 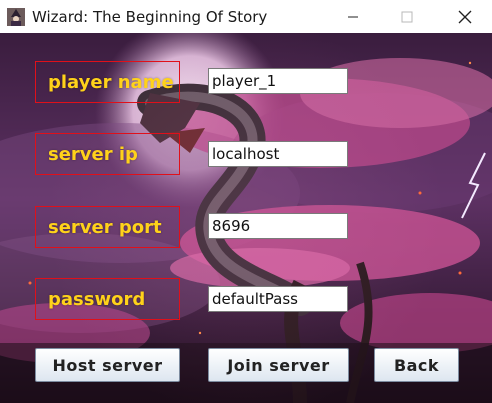 What do you see at coordinates (416, 365) in the screenshot?
I see `back-button: Back` at bounding box center [416, 365].